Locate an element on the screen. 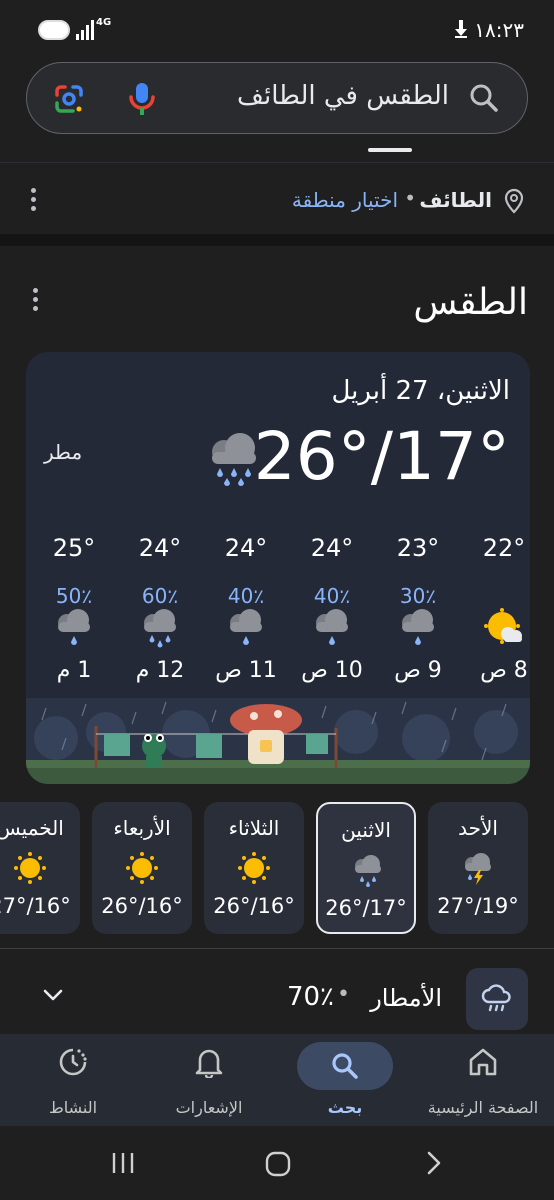 The height and width of the screenshot is (1200, 554). day-card-sunday: الأحد 27°/19° is located at coordinates (478, 868).